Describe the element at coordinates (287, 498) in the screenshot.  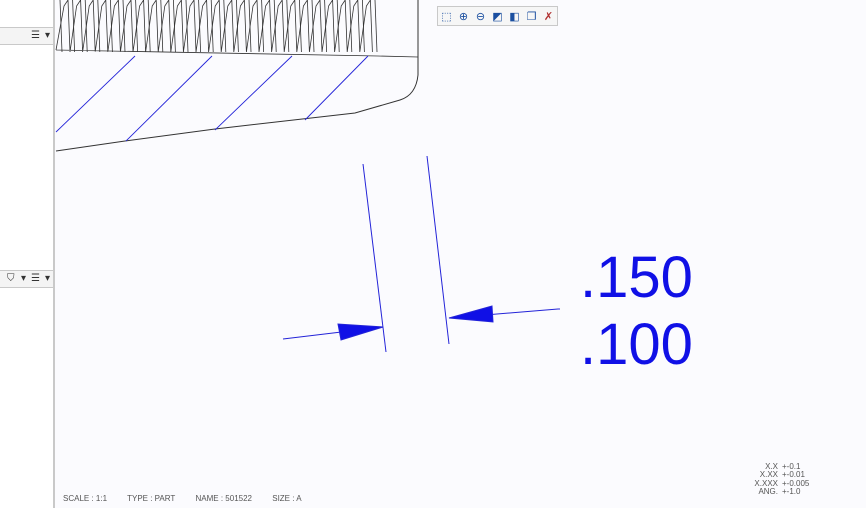
I see `size-label: SIZE : A` at that location.